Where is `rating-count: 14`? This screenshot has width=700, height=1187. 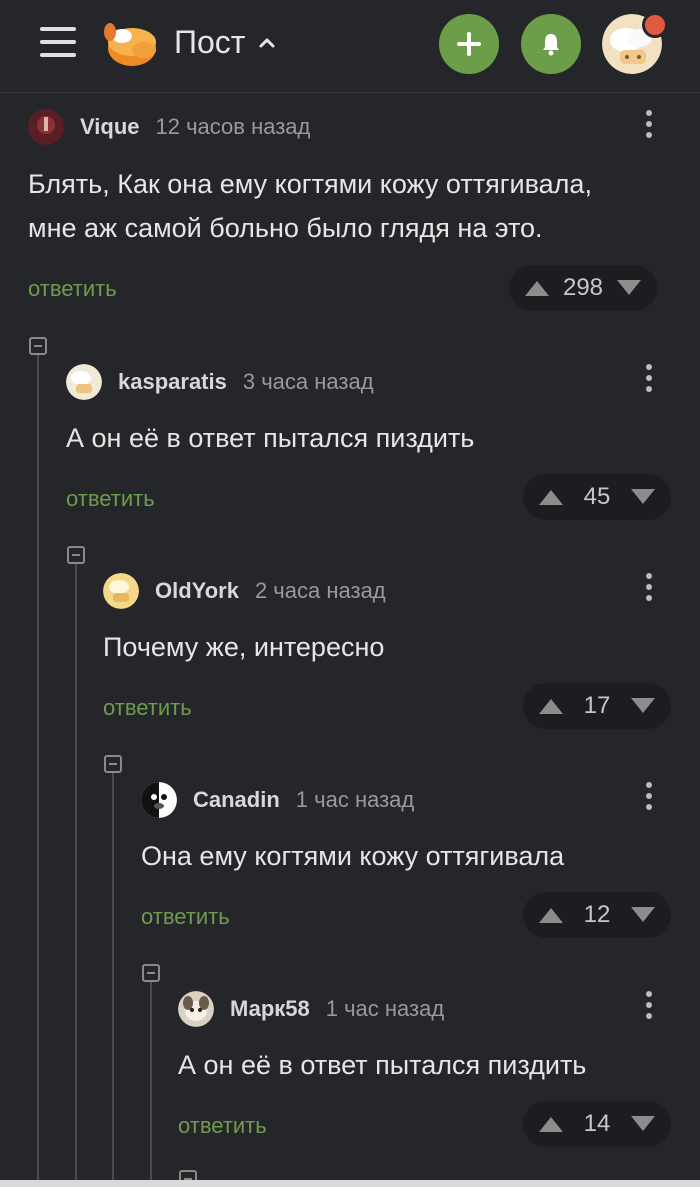 rating-count: 14 is located at coordinates (597, 1123).